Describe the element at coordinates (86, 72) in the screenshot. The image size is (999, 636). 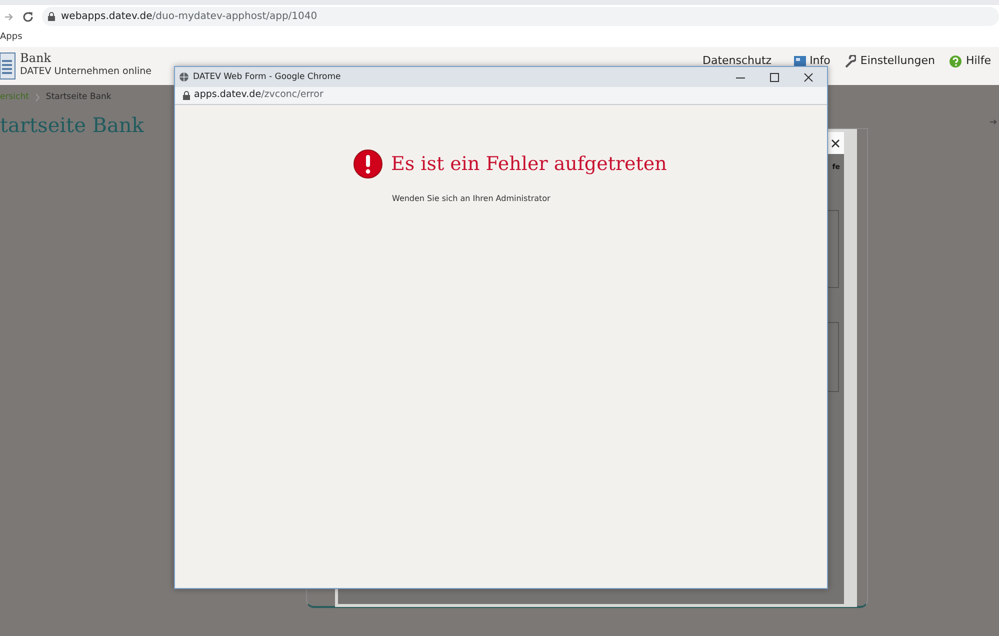
I see `app-subtitle: DATEV Unternehmen online` at that location.